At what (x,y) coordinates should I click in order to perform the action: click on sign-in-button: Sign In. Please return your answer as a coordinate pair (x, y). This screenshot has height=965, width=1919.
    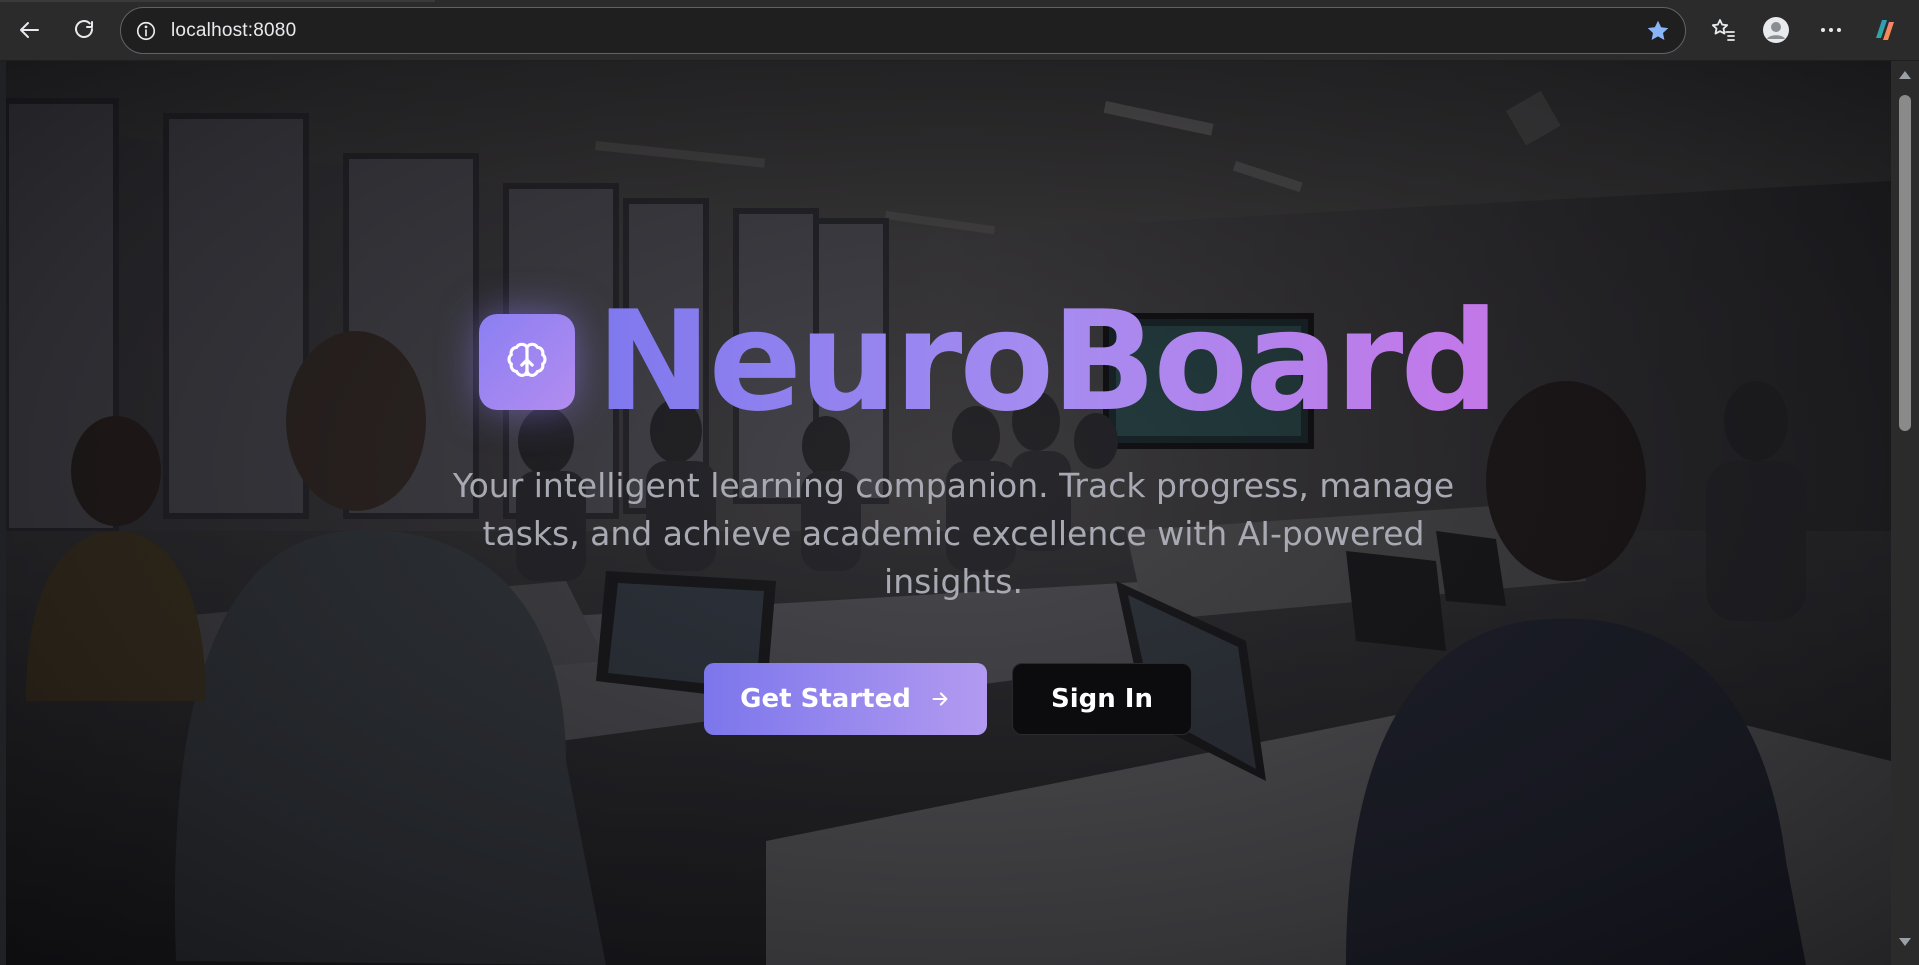
    Looking at the image, I should click on (1102, 699).